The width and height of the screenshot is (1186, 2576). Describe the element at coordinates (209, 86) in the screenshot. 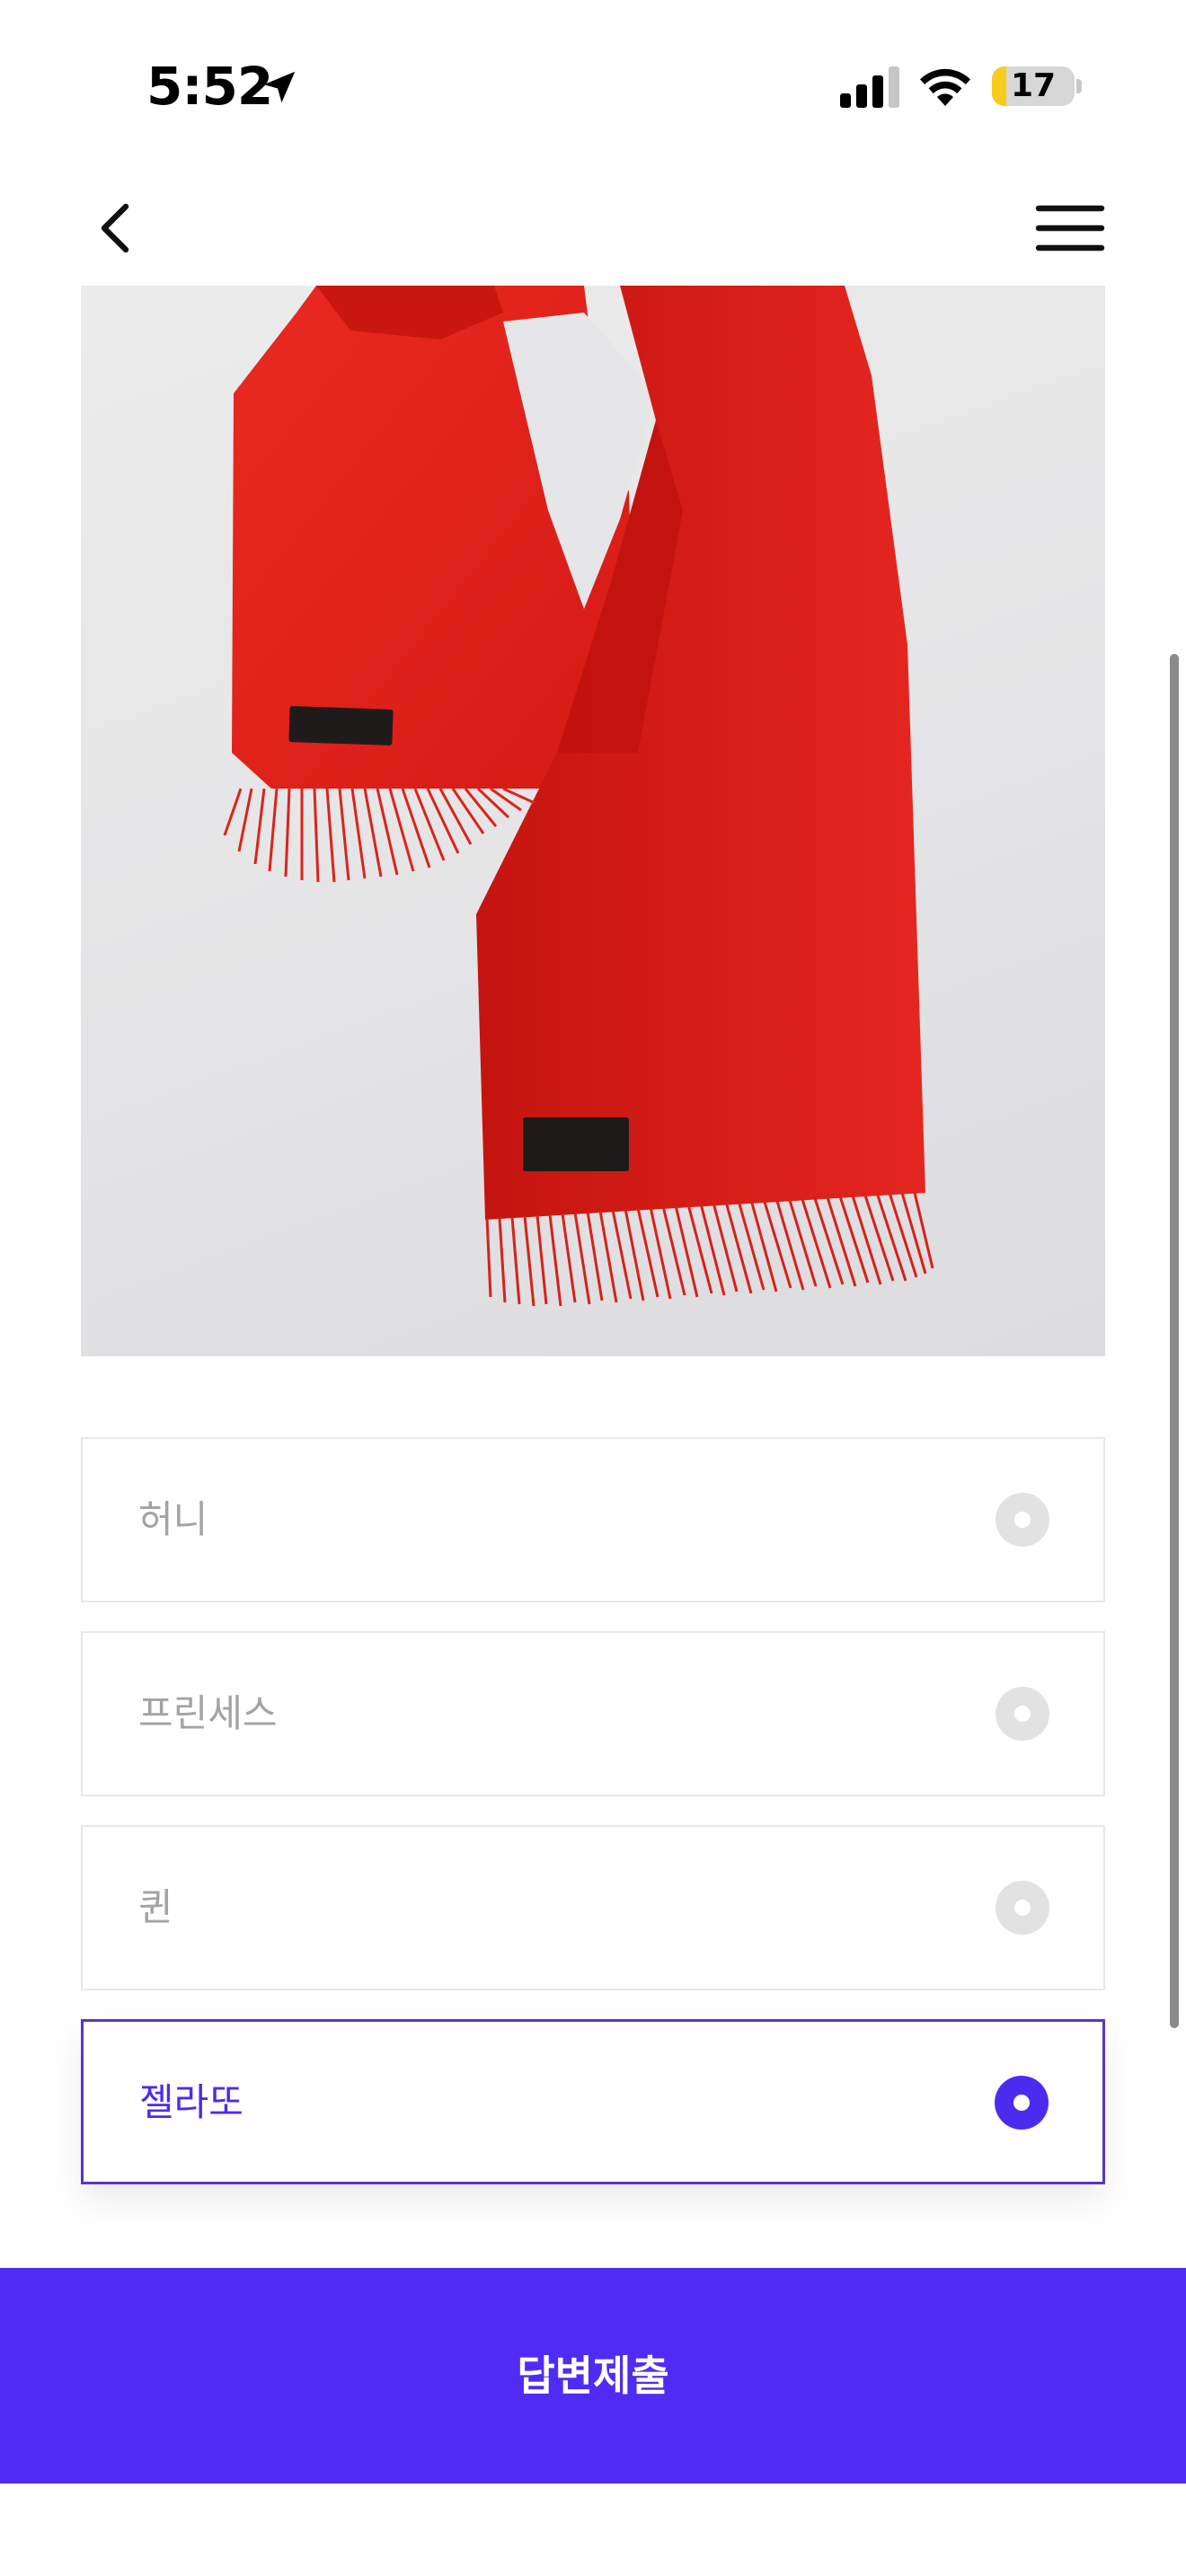

I see `status-time: 5:52` at that location.